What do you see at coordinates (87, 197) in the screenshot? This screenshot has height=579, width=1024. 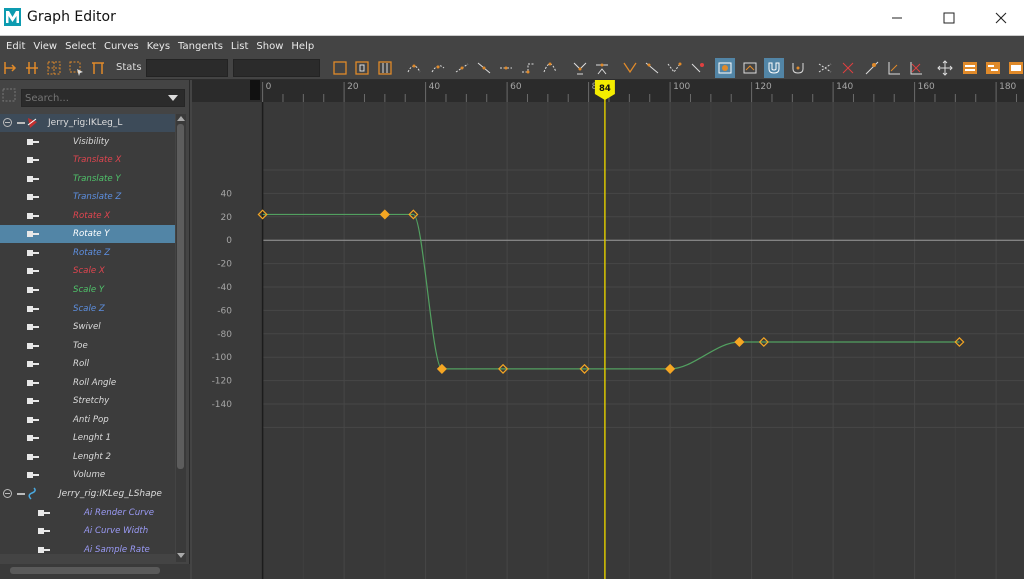 I see `outliner-attribute-row: Translate Z` at bounding box center [87, 197].